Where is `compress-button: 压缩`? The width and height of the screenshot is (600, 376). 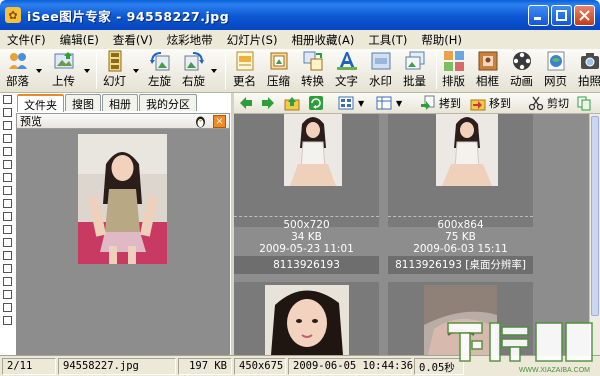
compress-button: 压缩 is located at coordinates (278, 69).